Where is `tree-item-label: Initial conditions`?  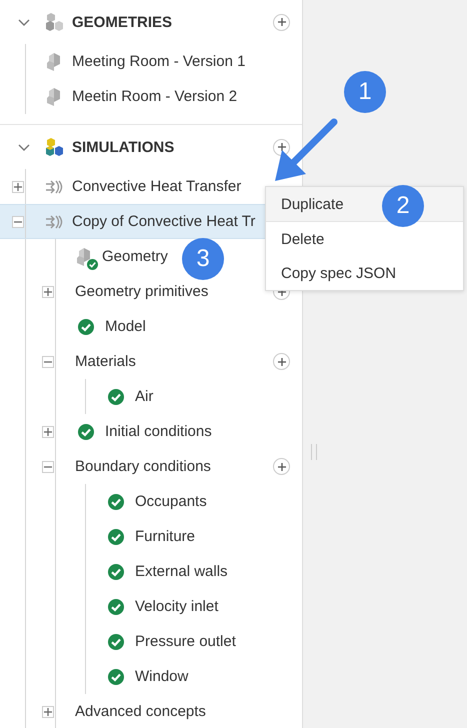 tree-item-label: Initial conditions is located at coordinates (158, 431).